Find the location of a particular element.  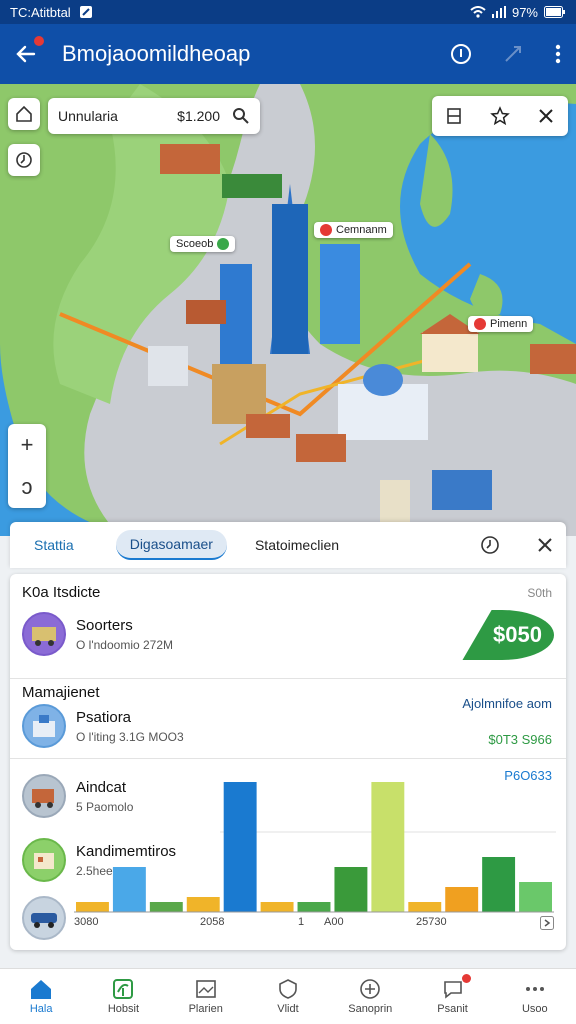

home-map-button is located at coordinates (24, 114).